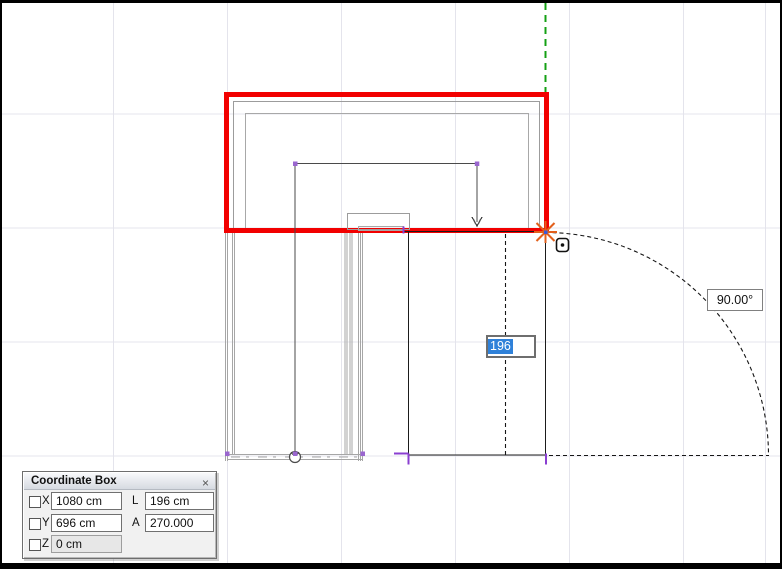 This screenshot has width=782, height=569. Describe the element at coordinates (35, 523) in the screenshot. I see `y-lock-checkbox` at that location.